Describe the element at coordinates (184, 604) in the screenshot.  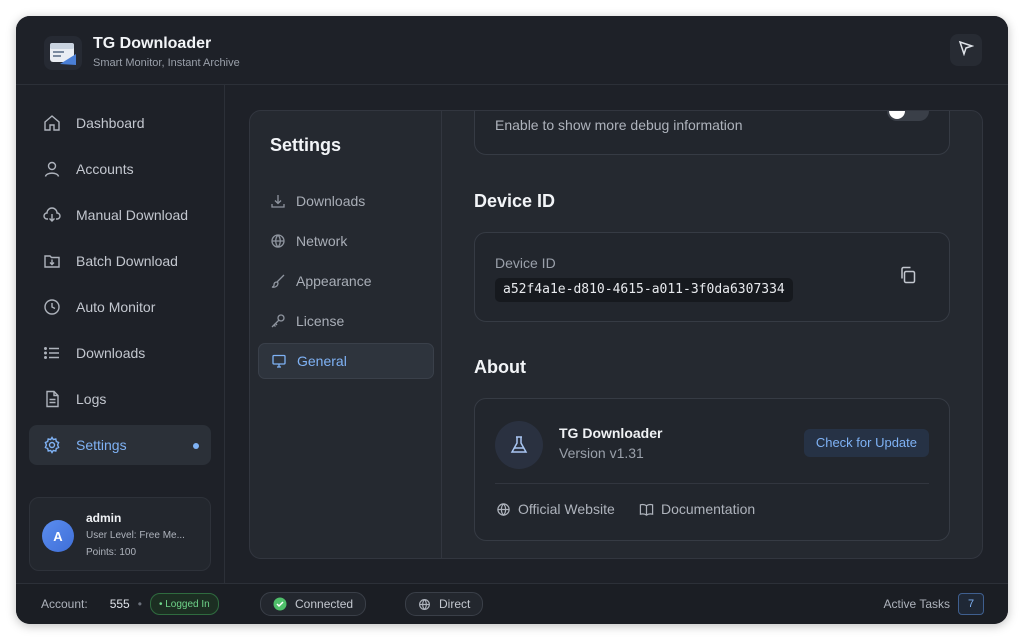
I see `status-badge: • Logged In` at that location.